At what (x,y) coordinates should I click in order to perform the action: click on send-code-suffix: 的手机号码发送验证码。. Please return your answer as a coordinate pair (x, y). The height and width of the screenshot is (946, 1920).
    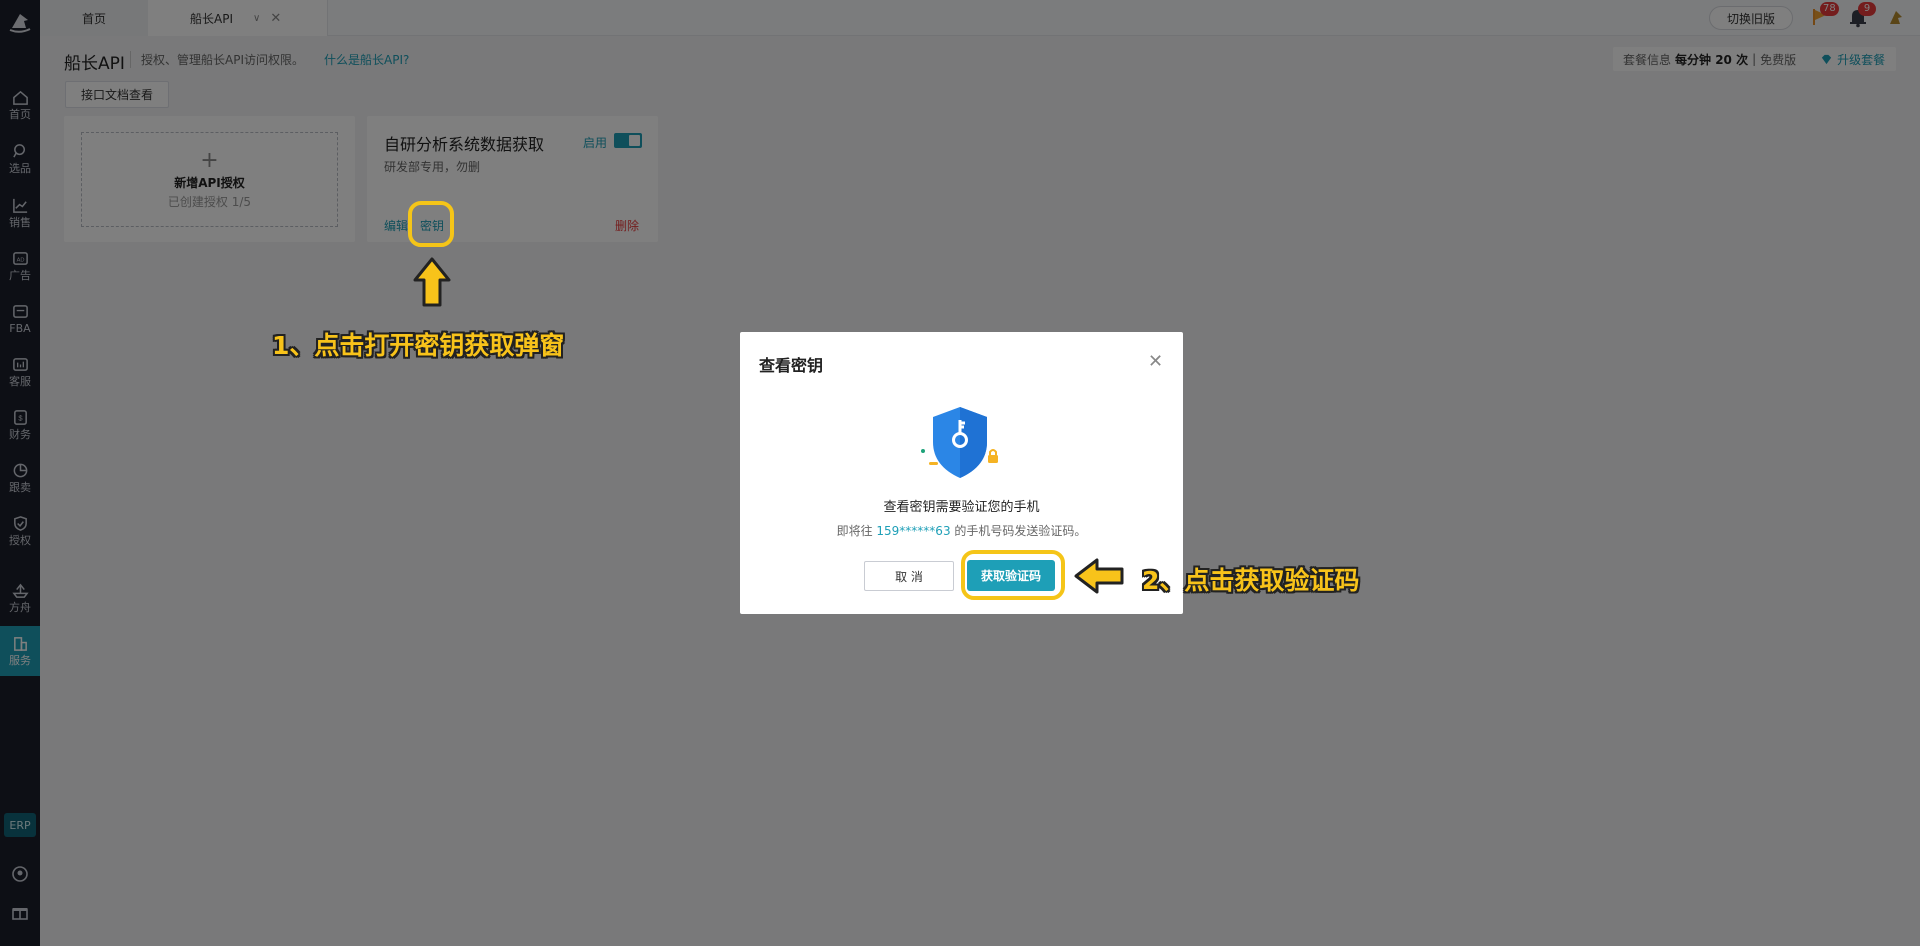
    Looking at the image, I should click on (1020, 531).